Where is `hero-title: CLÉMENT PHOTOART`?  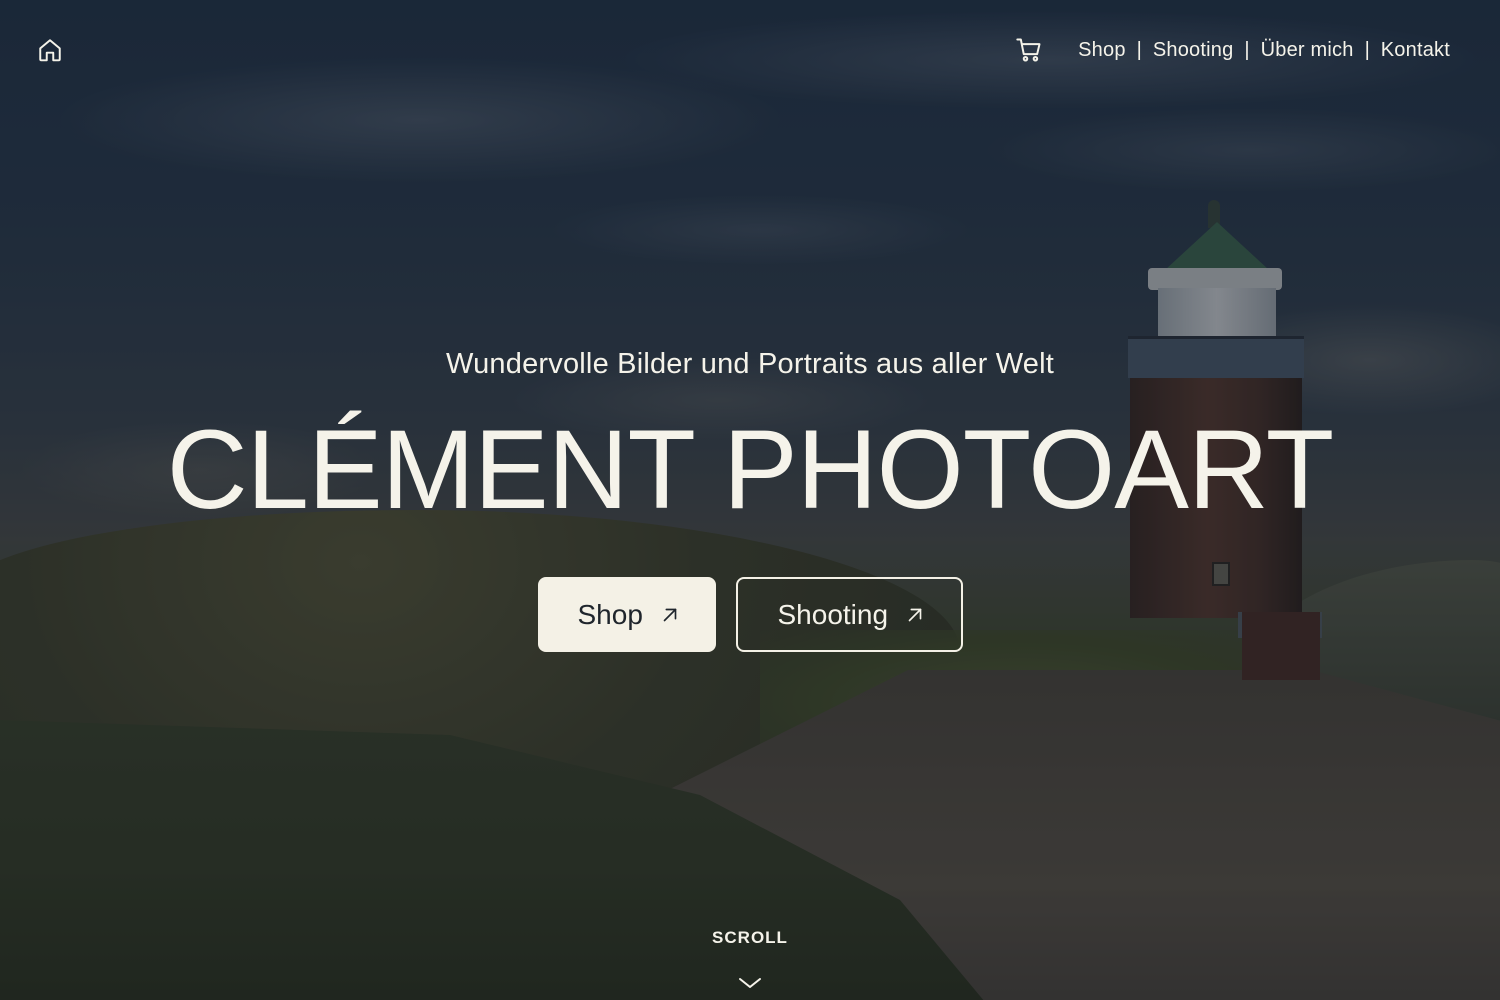 hero-title: CLÉMENT PHOTOART is located at coordinates (750, 469).